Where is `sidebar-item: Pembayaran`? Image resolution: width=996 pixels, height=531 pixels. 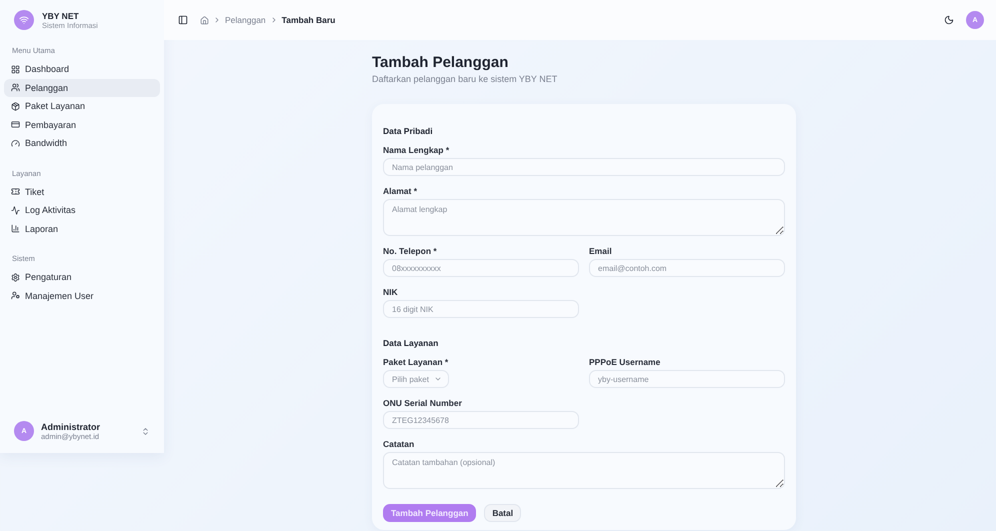
sidebar-item: Pembayaran is located at coordinates (82, 125).